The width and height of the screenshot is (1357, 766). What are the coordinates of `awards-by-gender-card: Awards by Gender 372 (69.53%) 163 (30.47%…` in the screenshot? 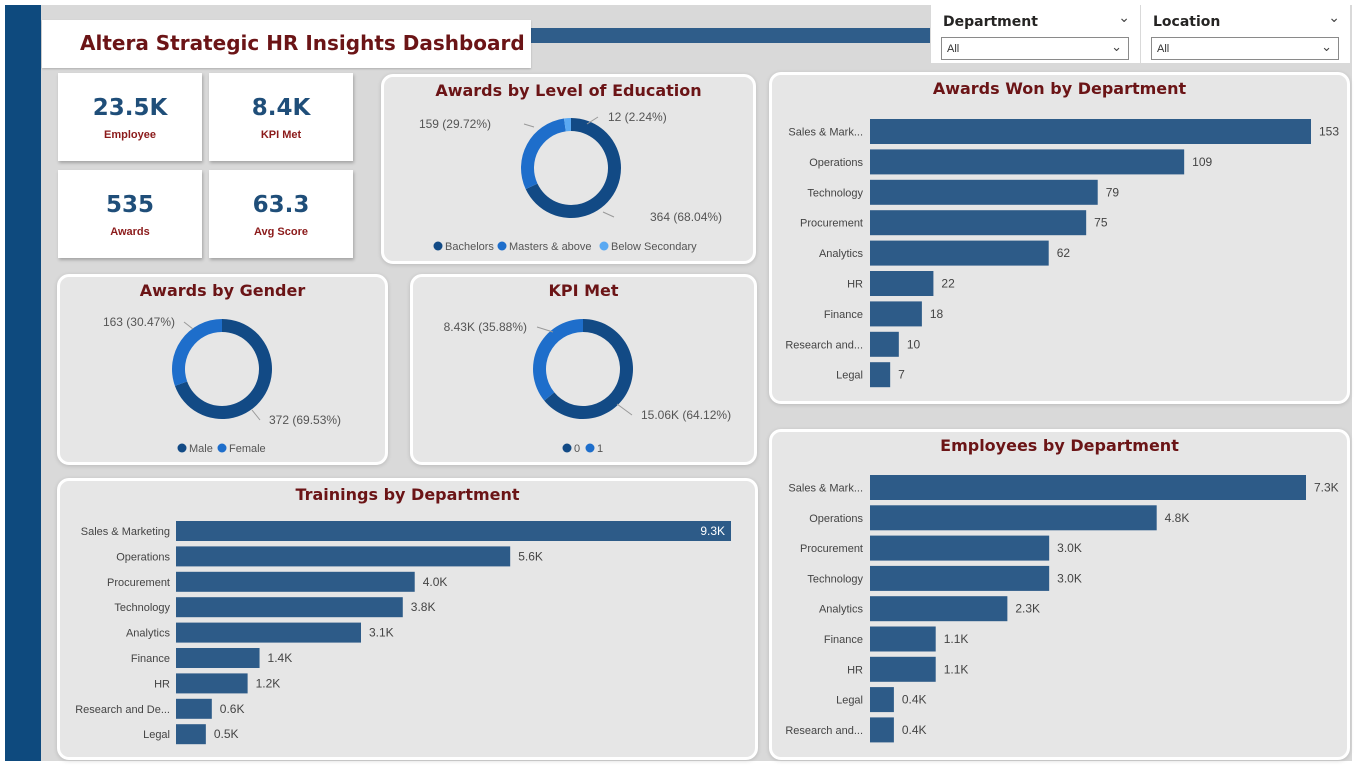 It's located at (222, 369).